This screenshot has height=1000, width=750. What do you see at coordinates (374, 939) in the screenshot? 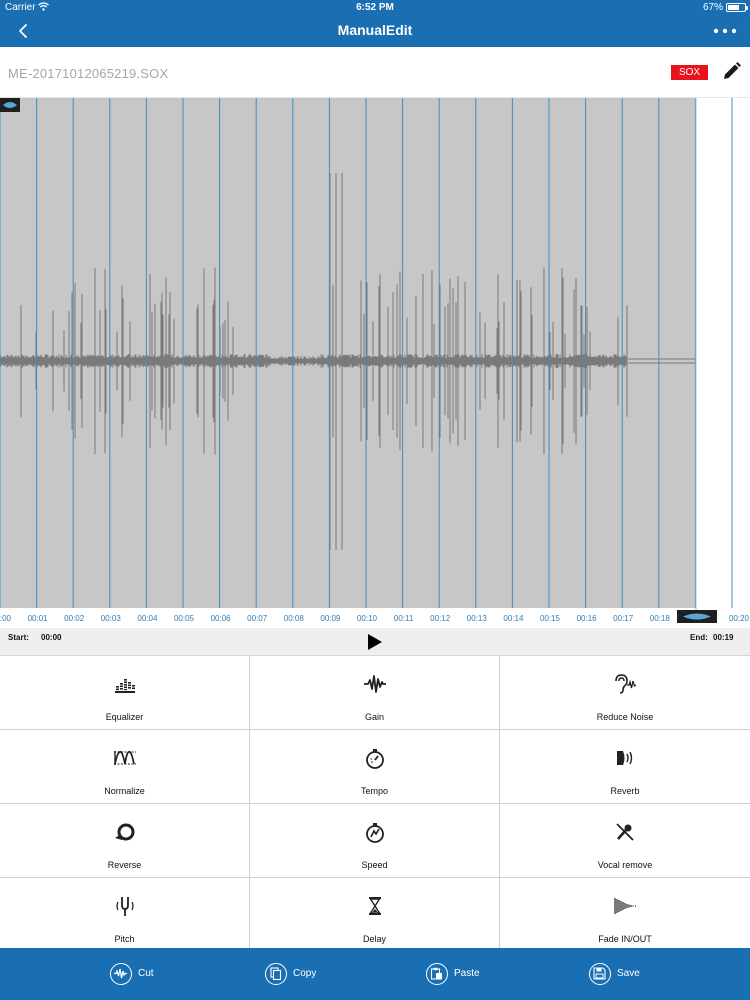
I see `tool-label: Delay` at bounding box center [374, 939].